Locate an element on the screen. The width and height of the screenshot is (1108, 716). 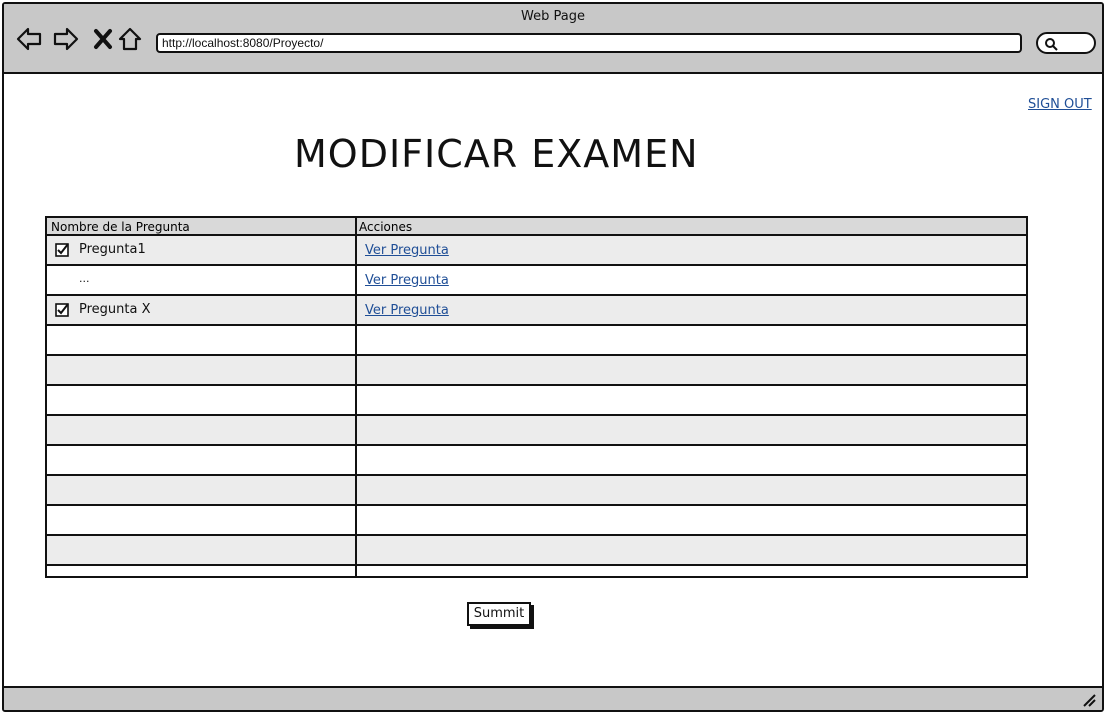
browser-search-box is located at coordinates (1066, 43).